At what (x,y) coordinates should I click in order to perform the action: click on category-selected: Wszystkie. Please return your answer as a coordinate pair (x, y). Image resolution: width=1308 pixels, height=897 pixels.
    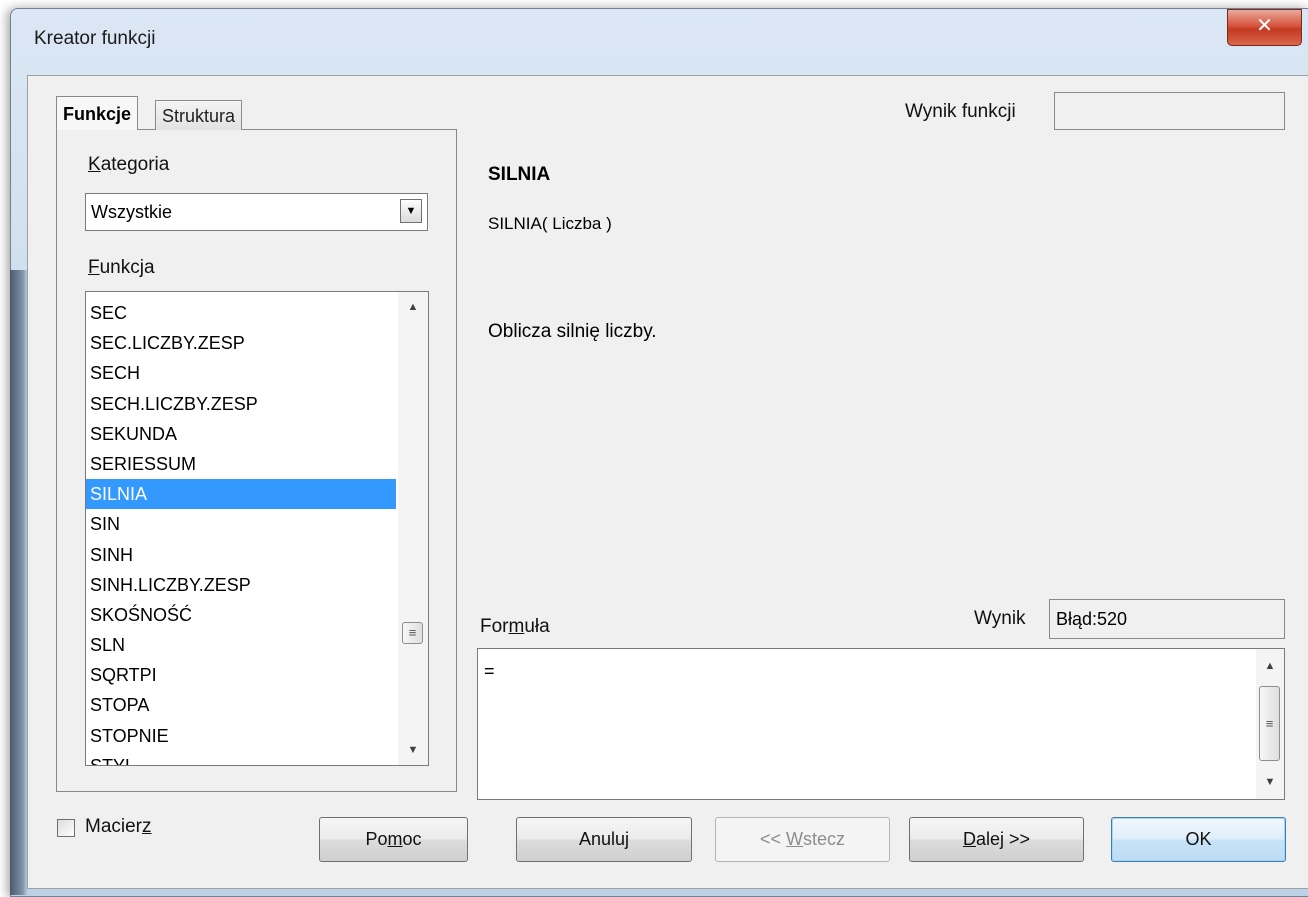
    Looking at the image, I should click on (131, 212).